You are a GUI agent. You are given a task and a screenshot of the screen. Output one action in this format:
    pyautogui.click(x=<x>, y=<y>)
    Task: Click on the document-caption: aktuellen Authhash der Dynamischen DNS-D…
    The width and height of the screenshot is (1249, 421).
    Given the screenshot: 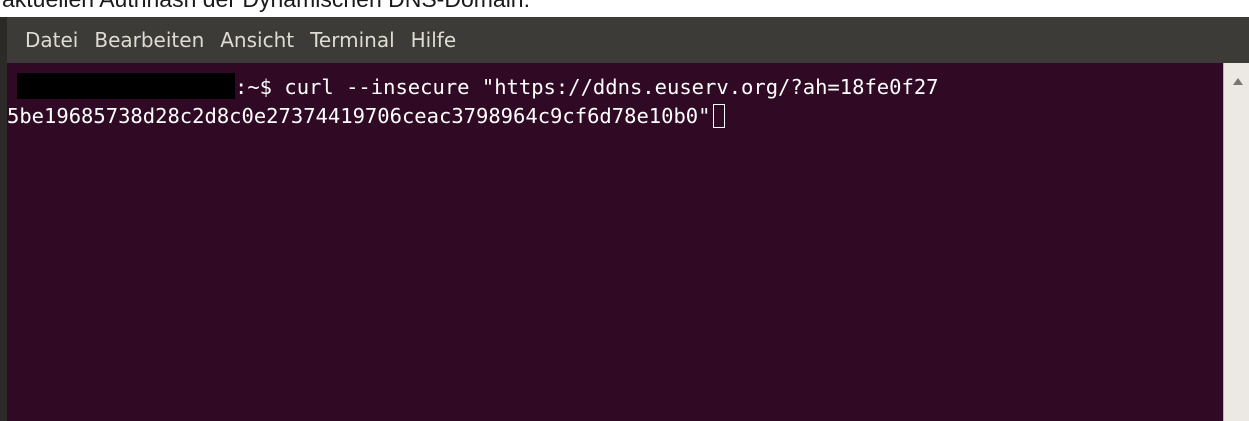 What is the action you would take?
    pyautogui.click(x=266, y=6)
    